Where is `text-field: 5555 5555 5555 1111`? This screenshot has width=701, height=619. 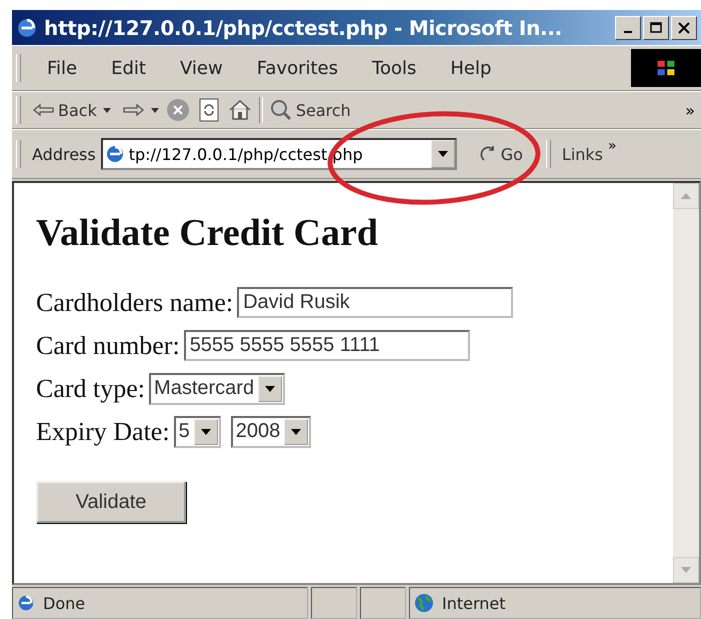 text-field: 5555 5555 5555 1111 is located at coordinates (327, 345).